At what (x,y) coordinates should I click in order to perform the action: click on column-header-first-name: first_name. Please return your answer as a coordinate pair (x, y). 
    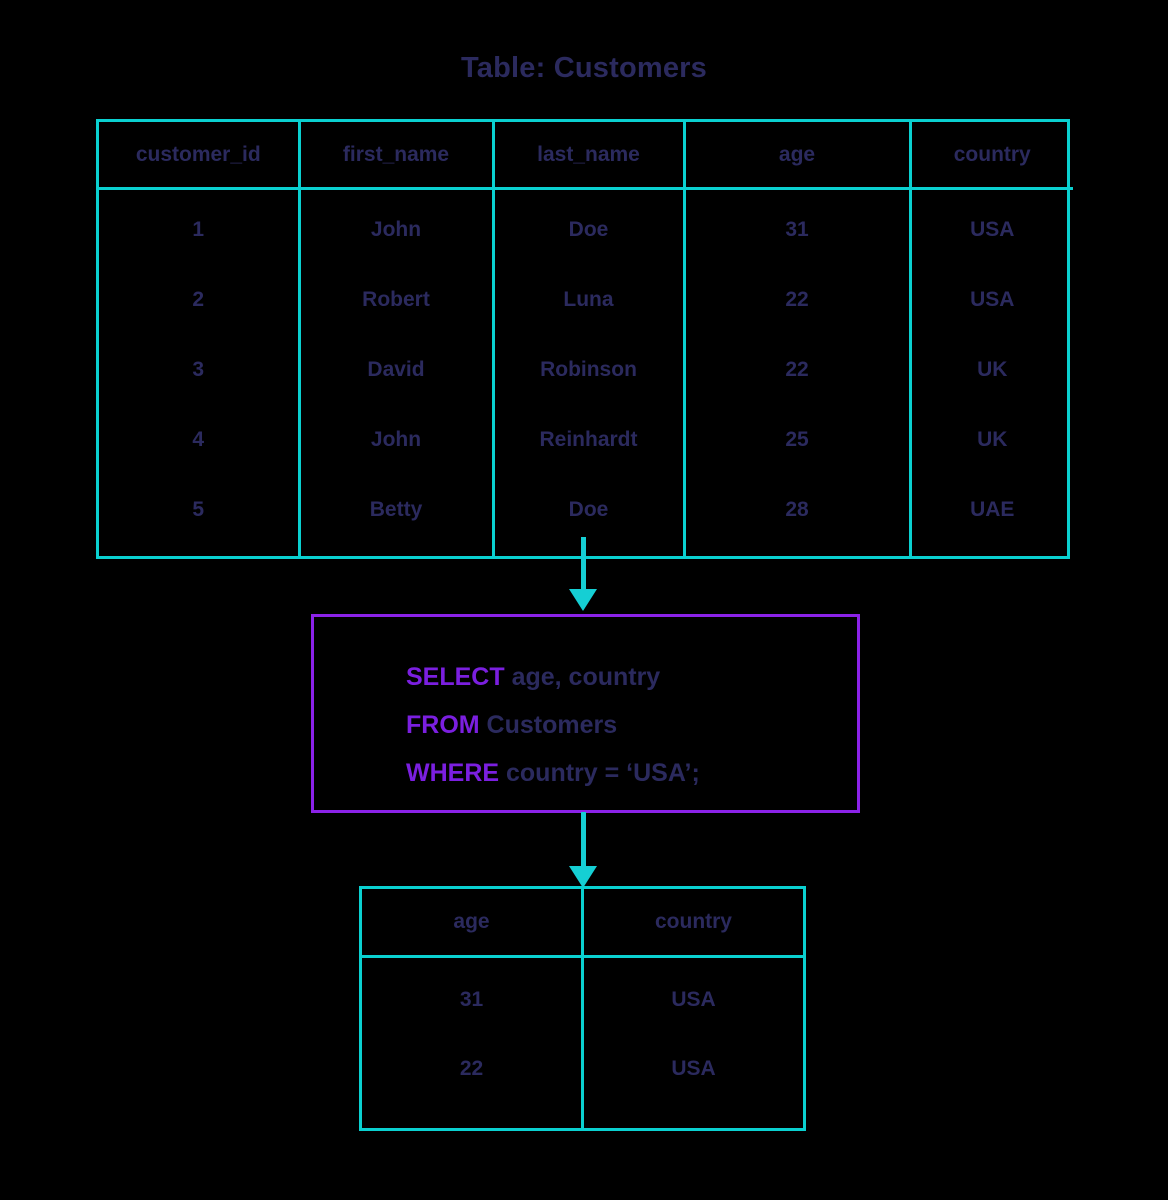
    Looking at the image, I should click on (397, 156).